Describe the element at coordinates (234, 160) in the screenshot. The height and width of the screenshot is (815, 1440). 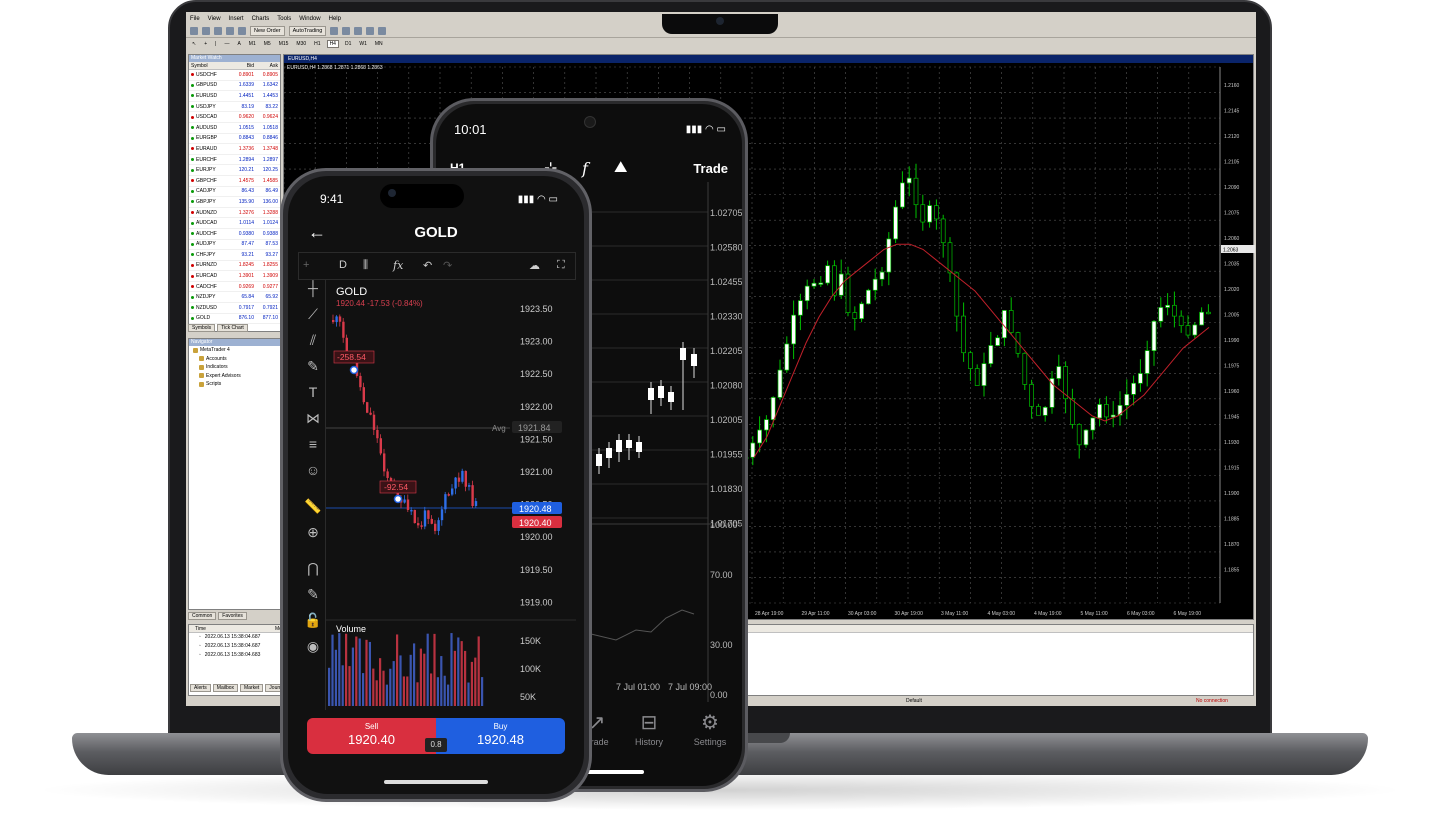
I see `market-watch-row: EURCHF 1.2894 1.2897` at that location.